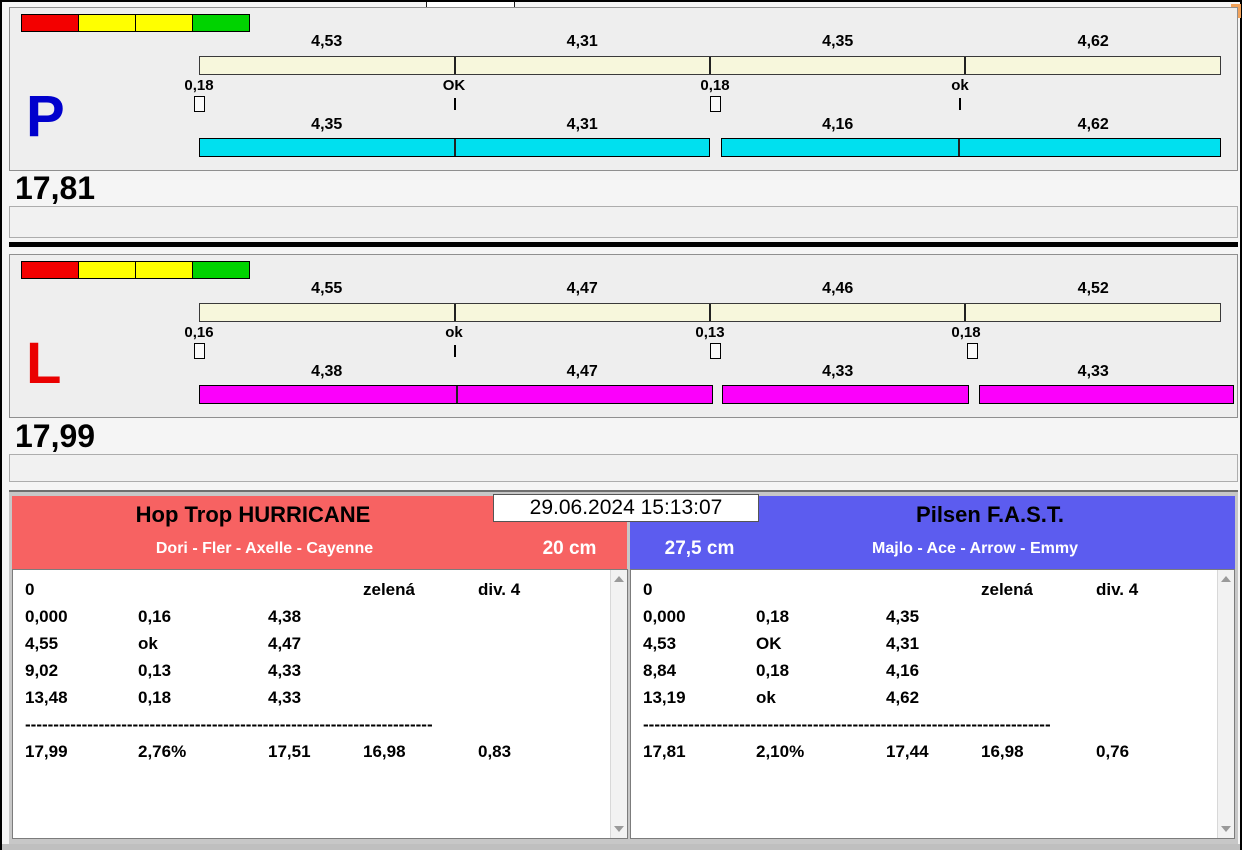 The width and height of the screenshot is (1242, 850). Describe the element at coordinates (327, 41) in the screenshot. I see `split-time: 4,53` at that location.